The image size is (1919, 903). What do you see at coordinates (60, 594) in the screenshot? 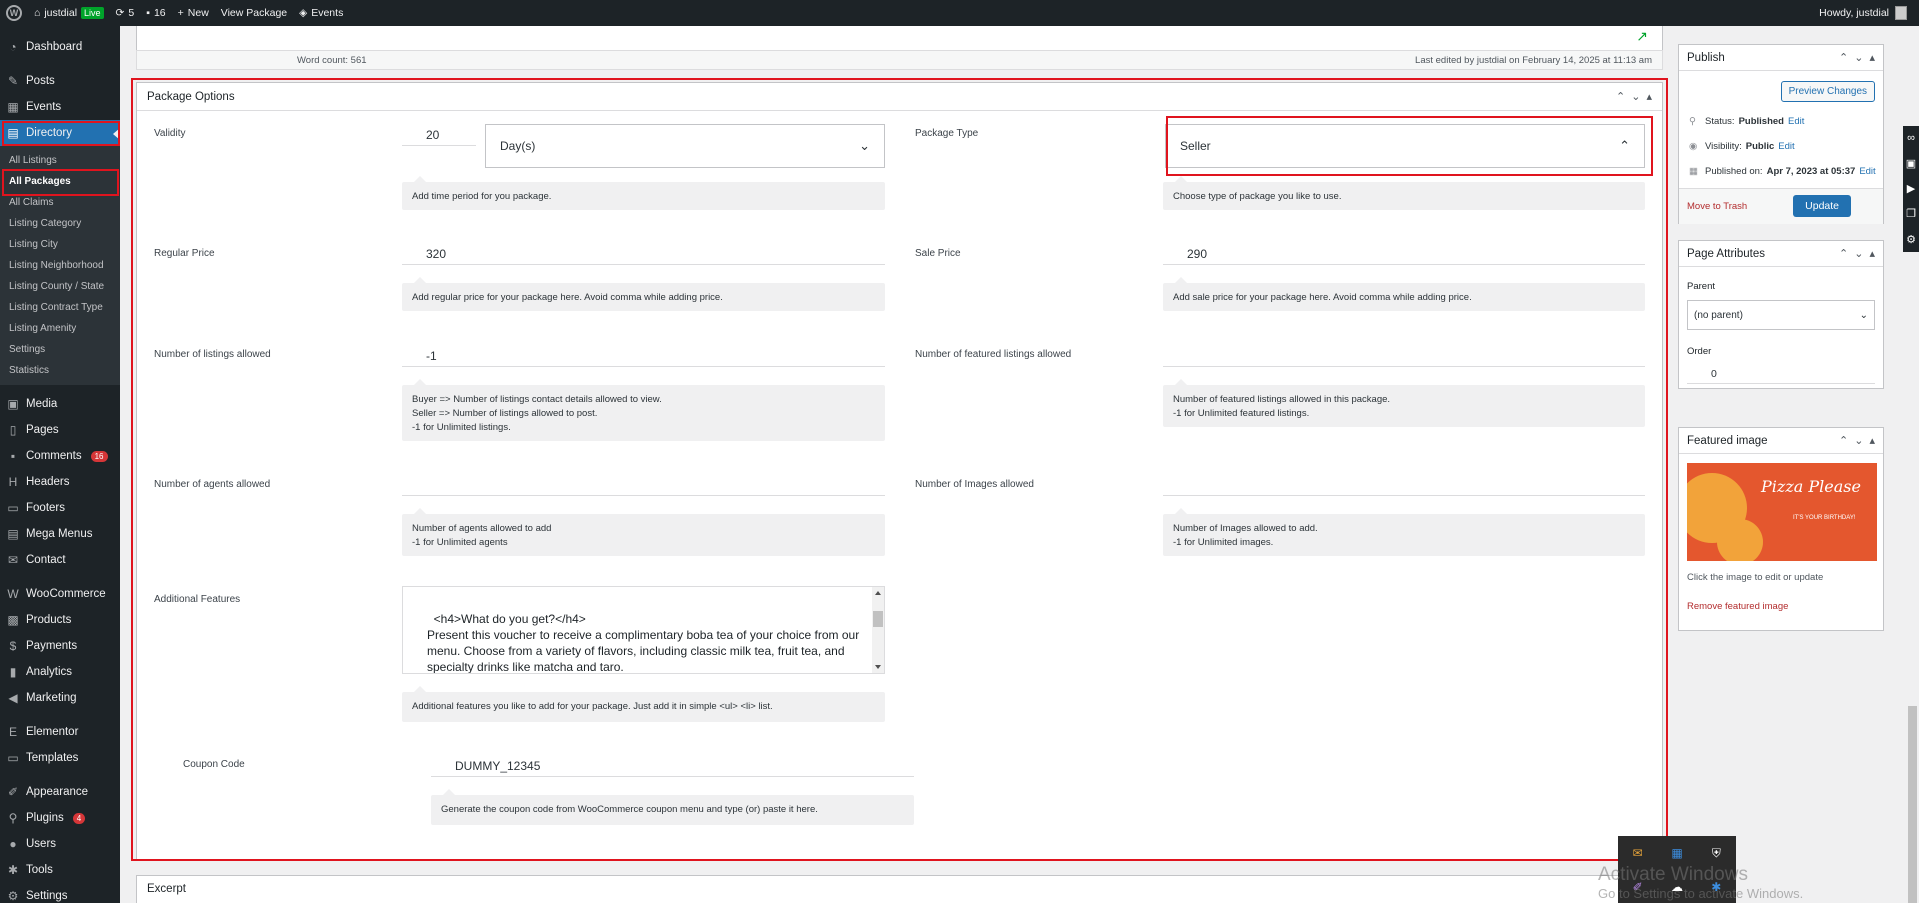
I see `menu-woocommerce: W WooCommerce` at bounding box center [60, 594].